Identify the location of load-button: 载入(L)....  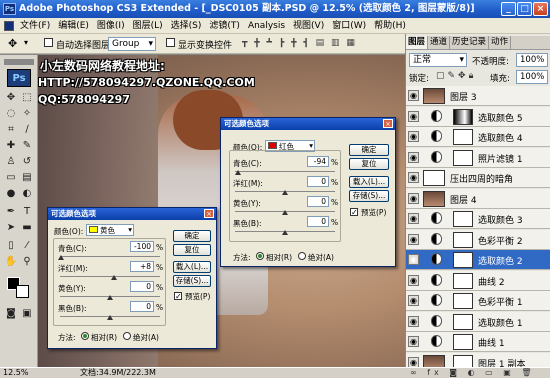
(369, 182).